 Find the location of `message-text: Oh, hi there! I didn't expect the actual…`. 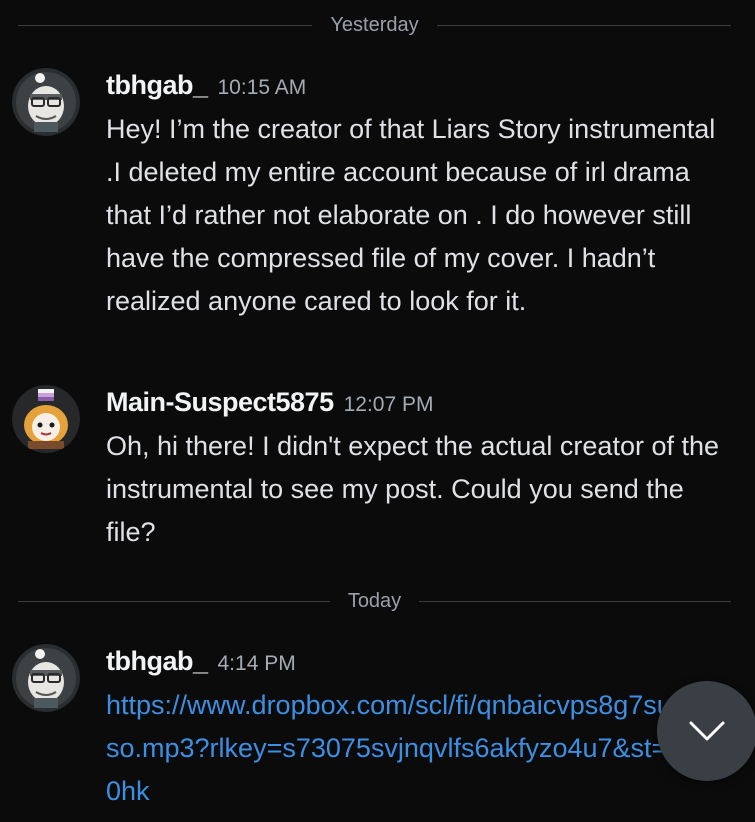

message-text: Oh, hi there! I didn't expect the actual… is located at coordinates (413, 489).